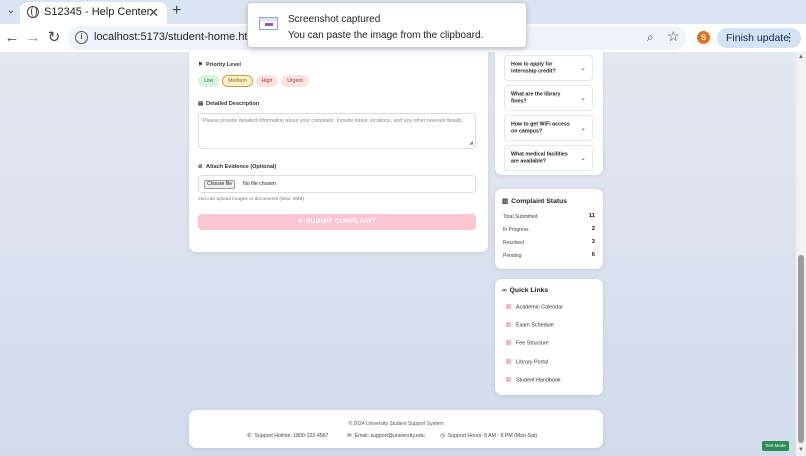 Image resolution: width=806 pixels, height=456 pixels. What do you see at coordinates (471, 143) in the screenshot?
I see `resize-handle-icon: ◢` at bounding box center [471, 143].